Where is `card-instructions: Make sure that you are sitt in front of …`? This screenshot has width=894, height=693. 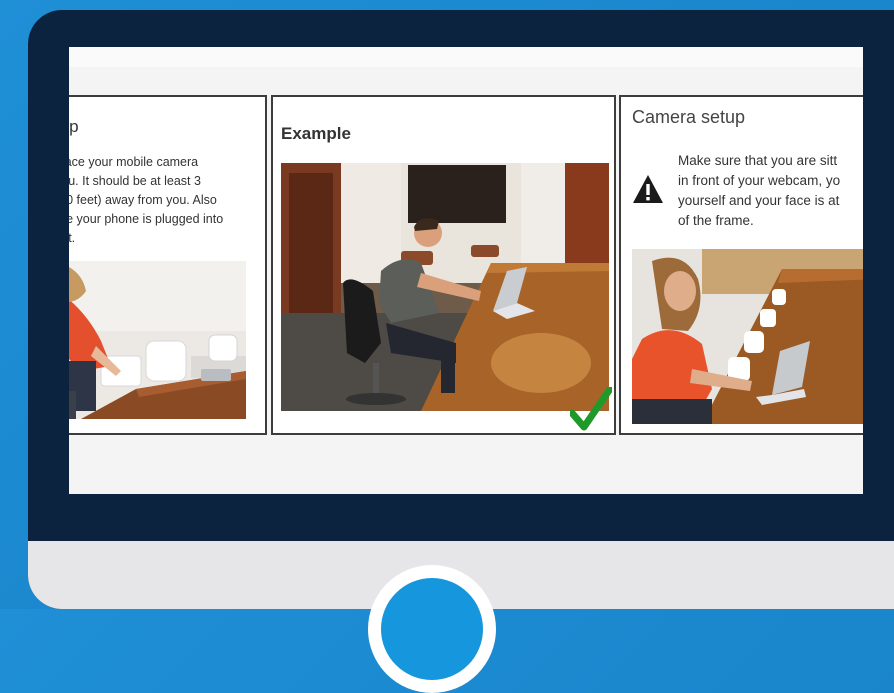 card-instructions: Make sure that you are sitt in front of … is located at coordinates (759, 191).